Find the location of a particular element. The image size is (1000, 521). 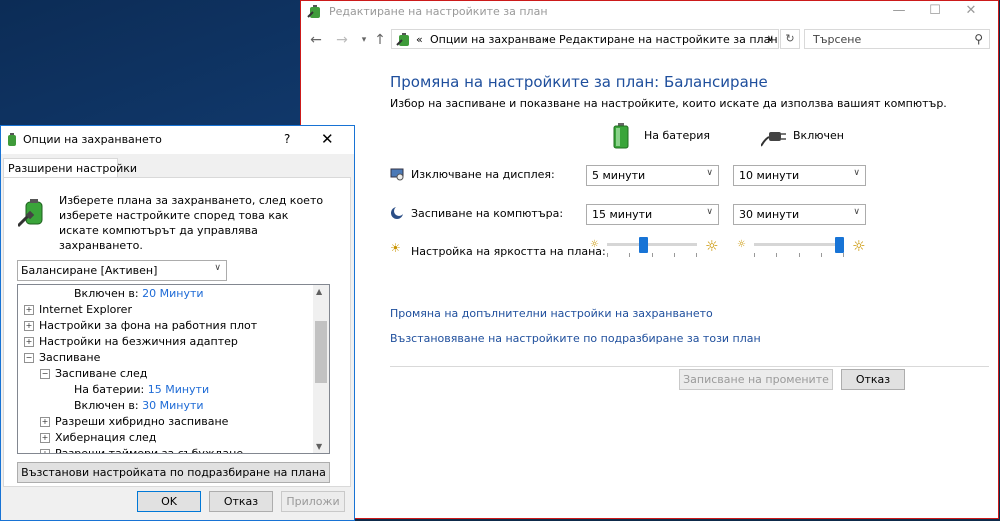

search-box: ⚲ is located at coordinates (897, 39).